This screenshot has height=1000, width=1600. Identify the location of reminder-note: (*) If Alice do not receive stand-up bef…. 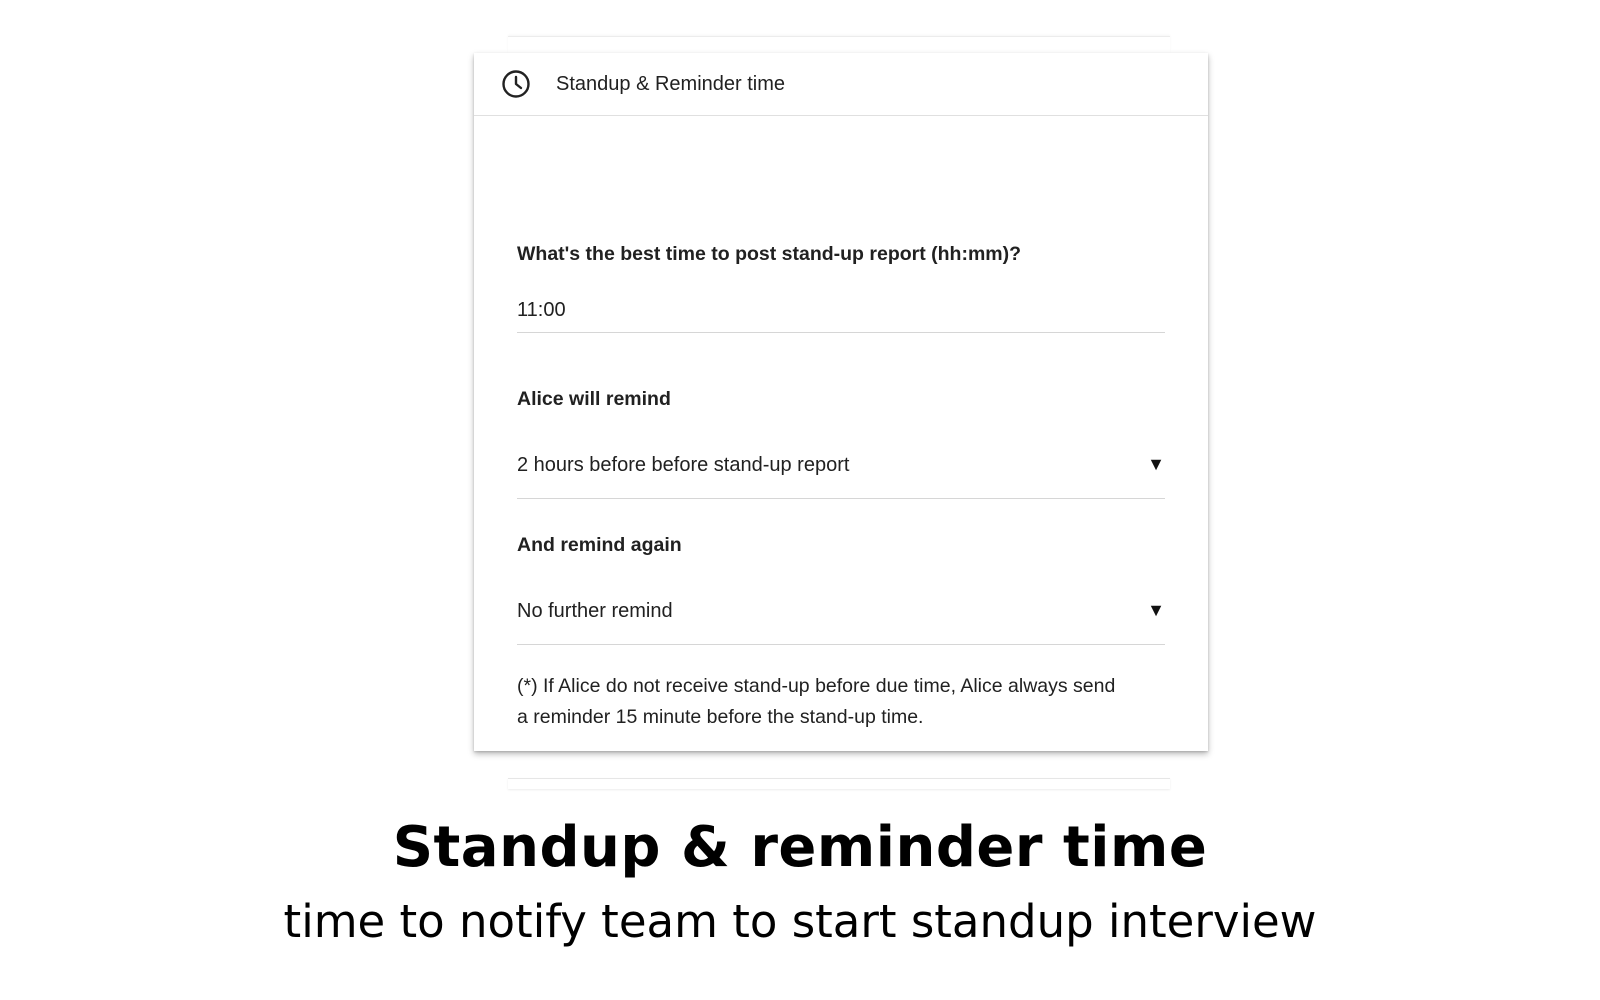
(842, 702).